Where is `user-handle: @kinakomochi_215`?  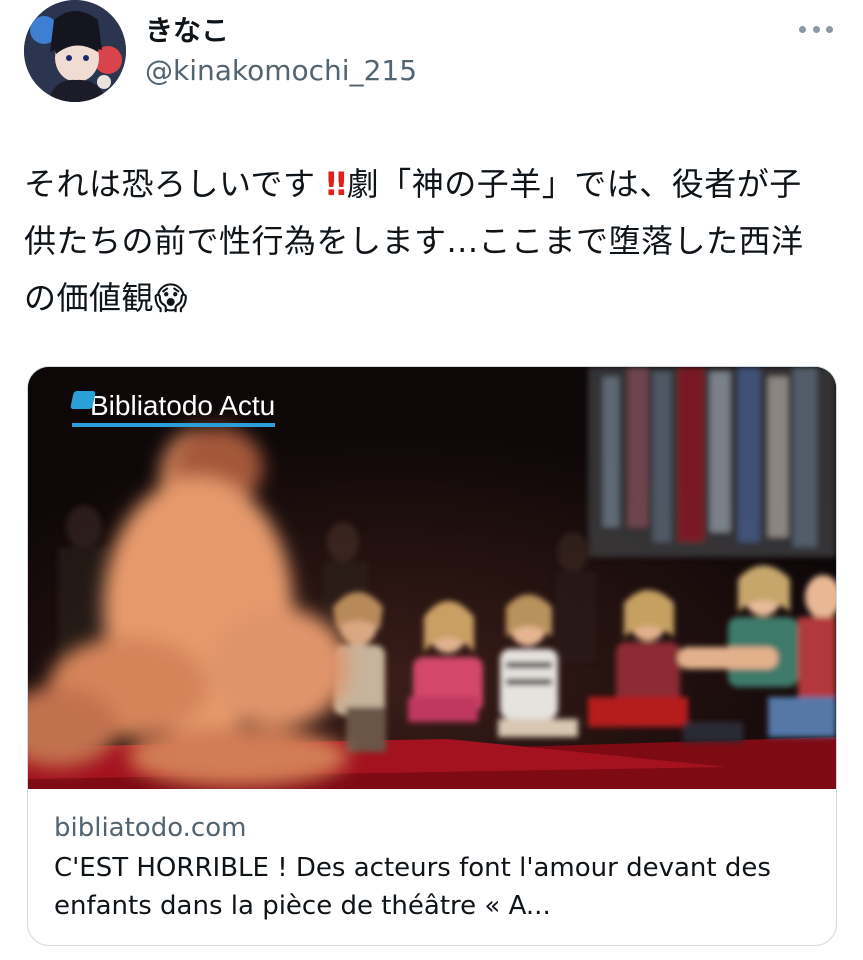
user-handle: @kinakomochi_215 is located at coordinates (281, 71).